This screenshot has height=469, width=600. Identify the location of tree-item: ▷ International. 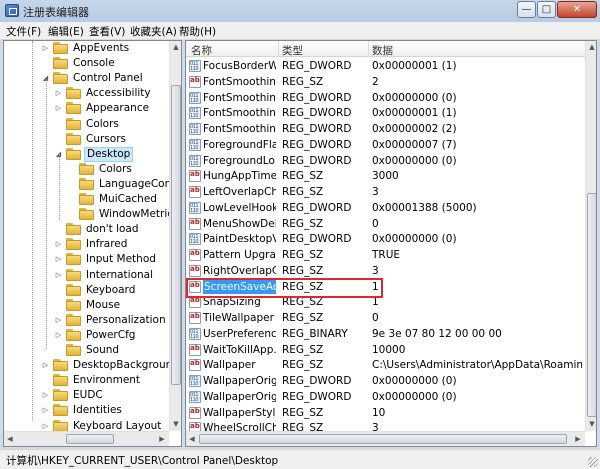
(86, 275).